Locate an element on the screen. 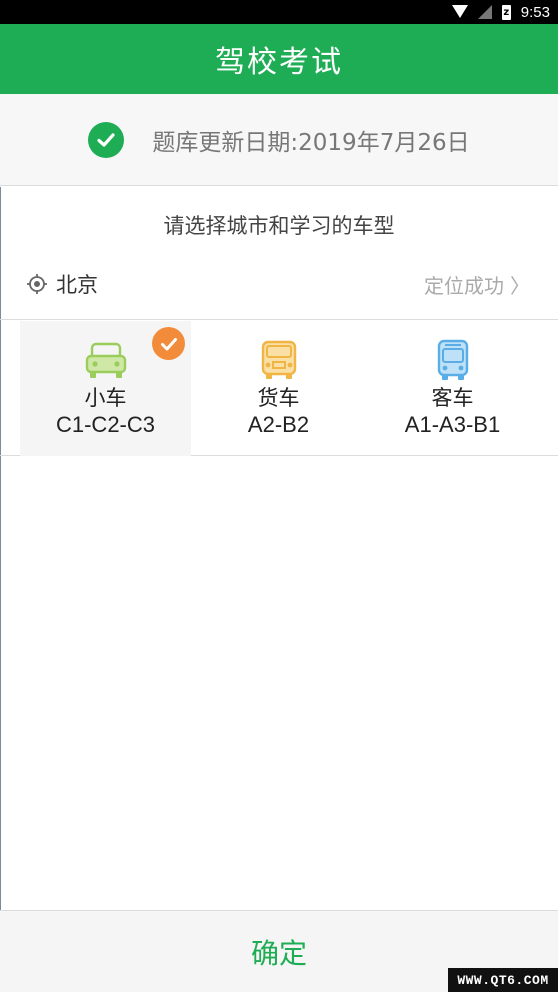 This screenshot has height=992, width=558. signal-icon is located at coordinates (484, 12).